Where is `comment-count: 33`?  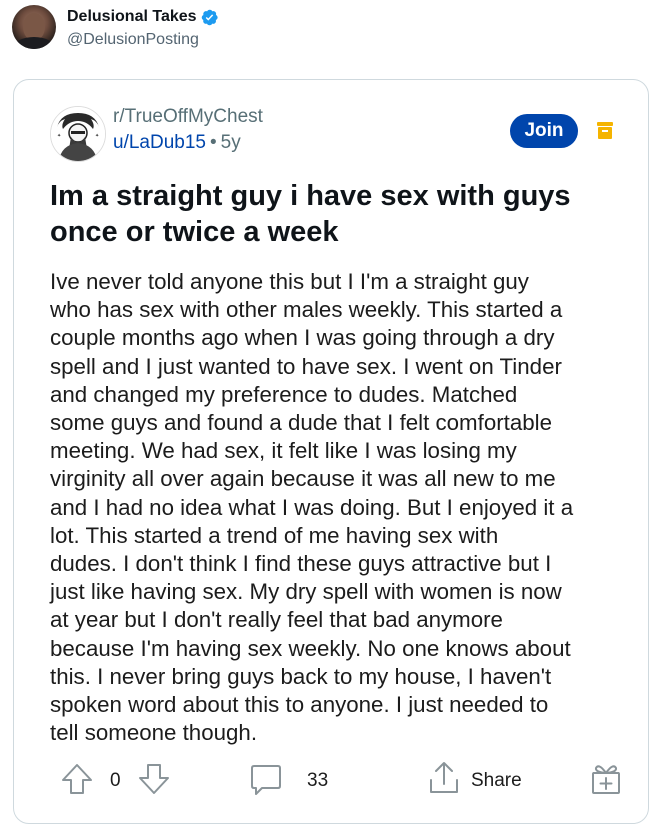 comment-count: 33 is located at coordinates (318, 780).